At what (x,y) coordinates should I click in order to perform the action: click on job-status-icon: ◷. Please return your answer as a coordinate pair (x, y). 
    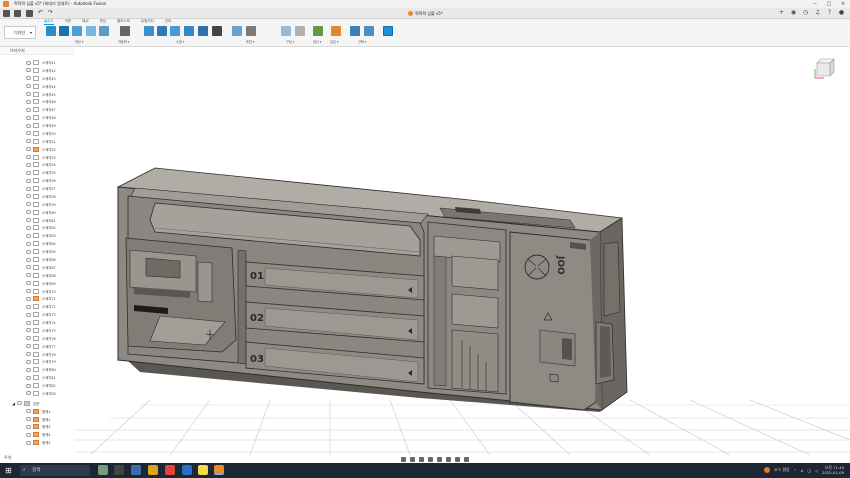
    Looking at the image, I should click on (805, 13).